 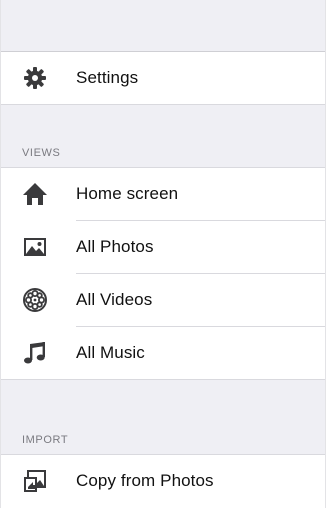 I want to click on all-music-label: All Music, so click(x=110, y=352).